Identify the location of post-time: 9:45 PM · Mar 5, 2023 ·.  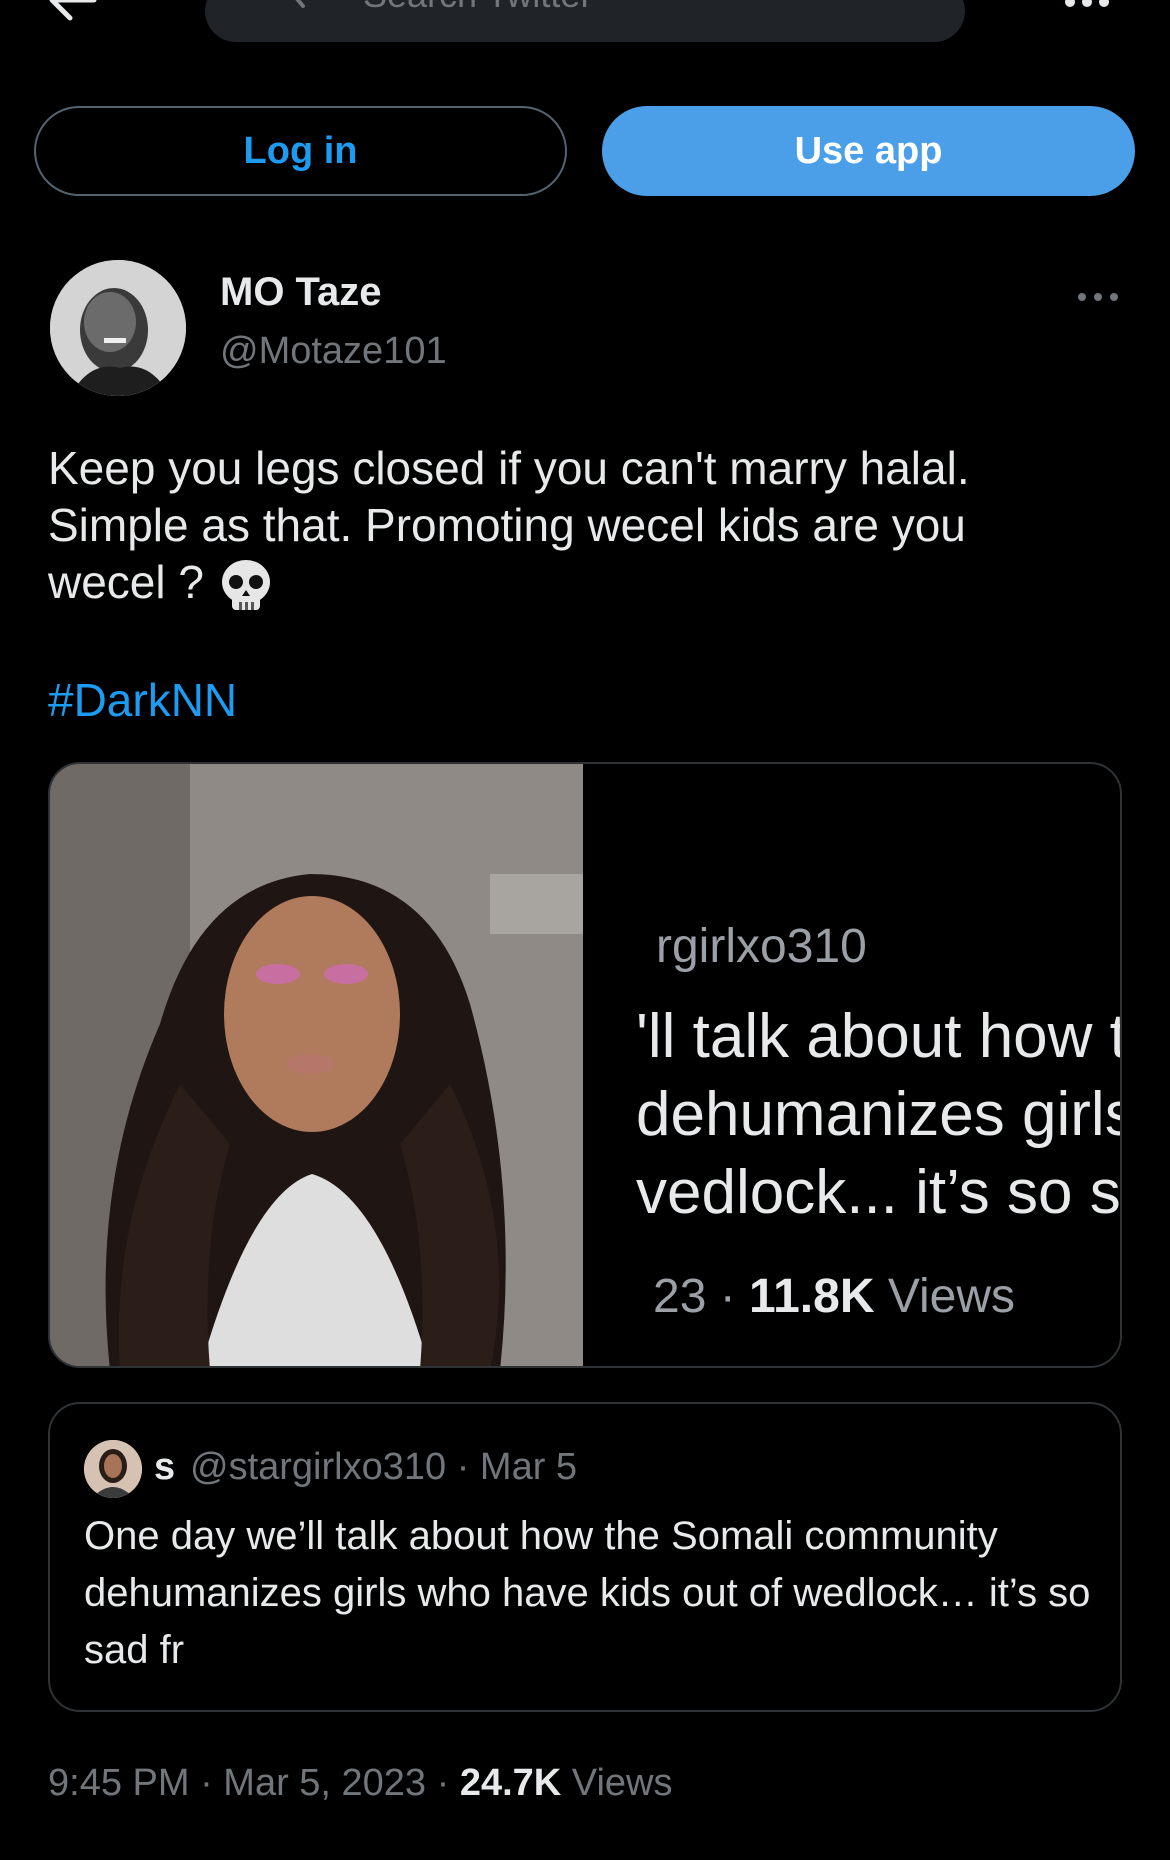
(254, 1783).